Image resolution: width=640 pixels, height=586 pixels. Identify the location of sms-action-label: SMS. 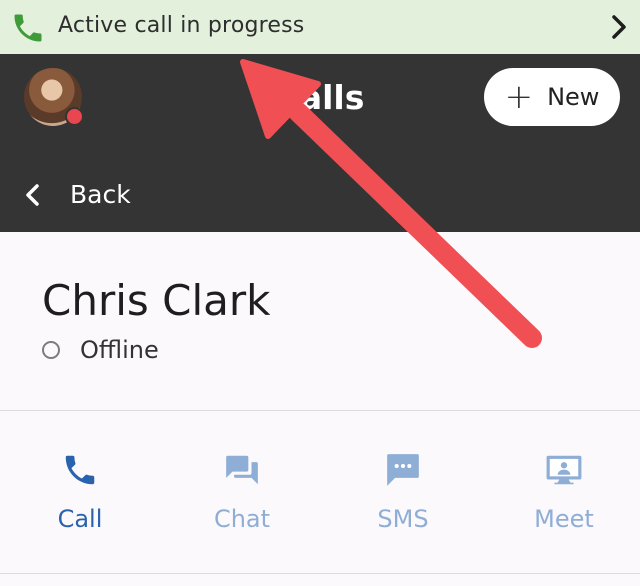
(403, 519).